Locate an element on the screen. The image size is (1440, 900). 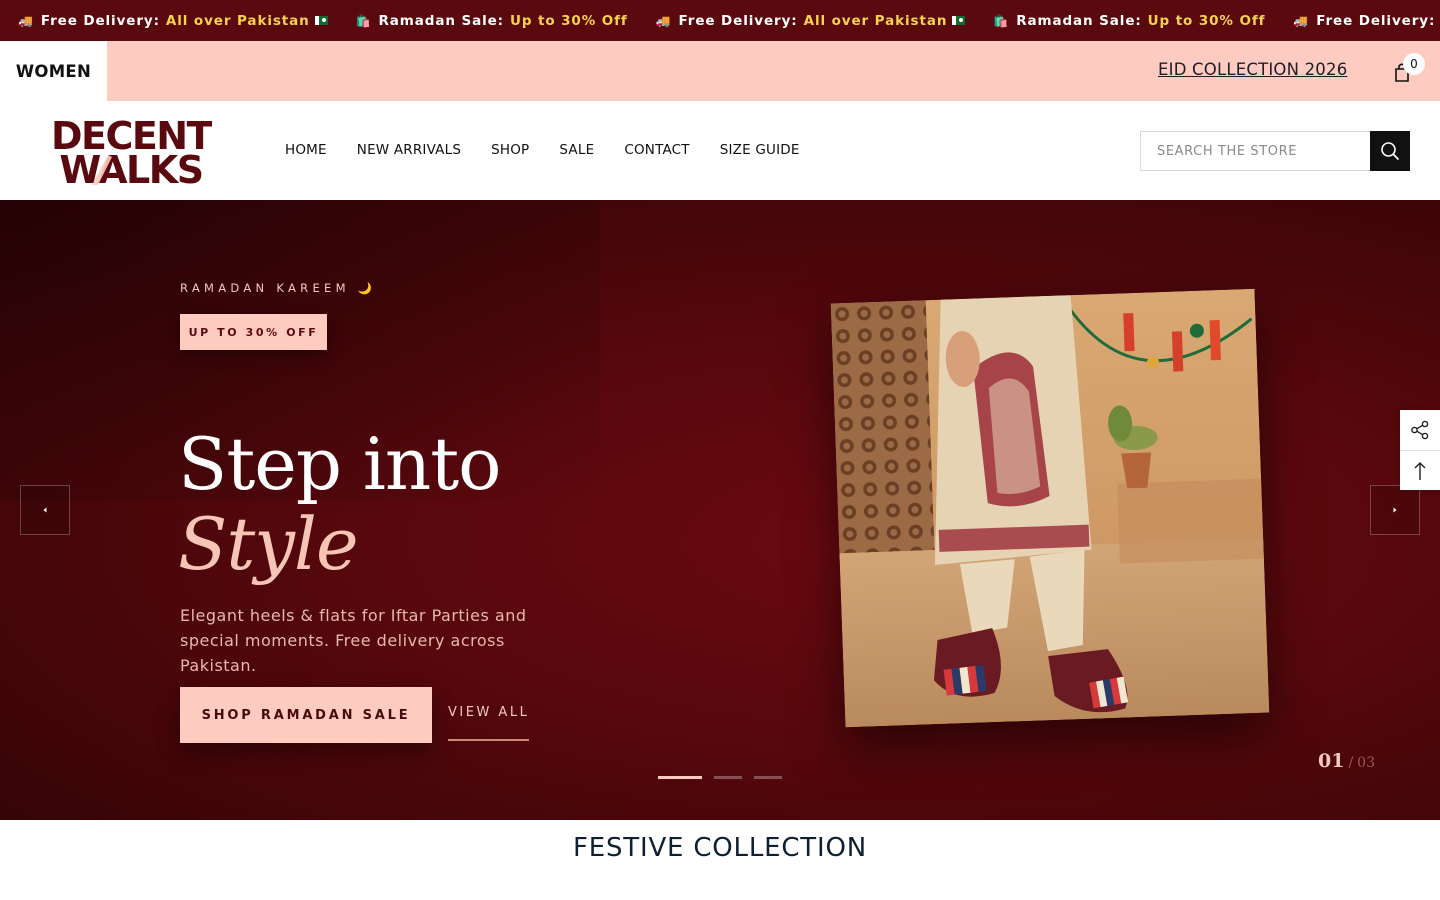
slider-dots is located at coordinates (720, 777).